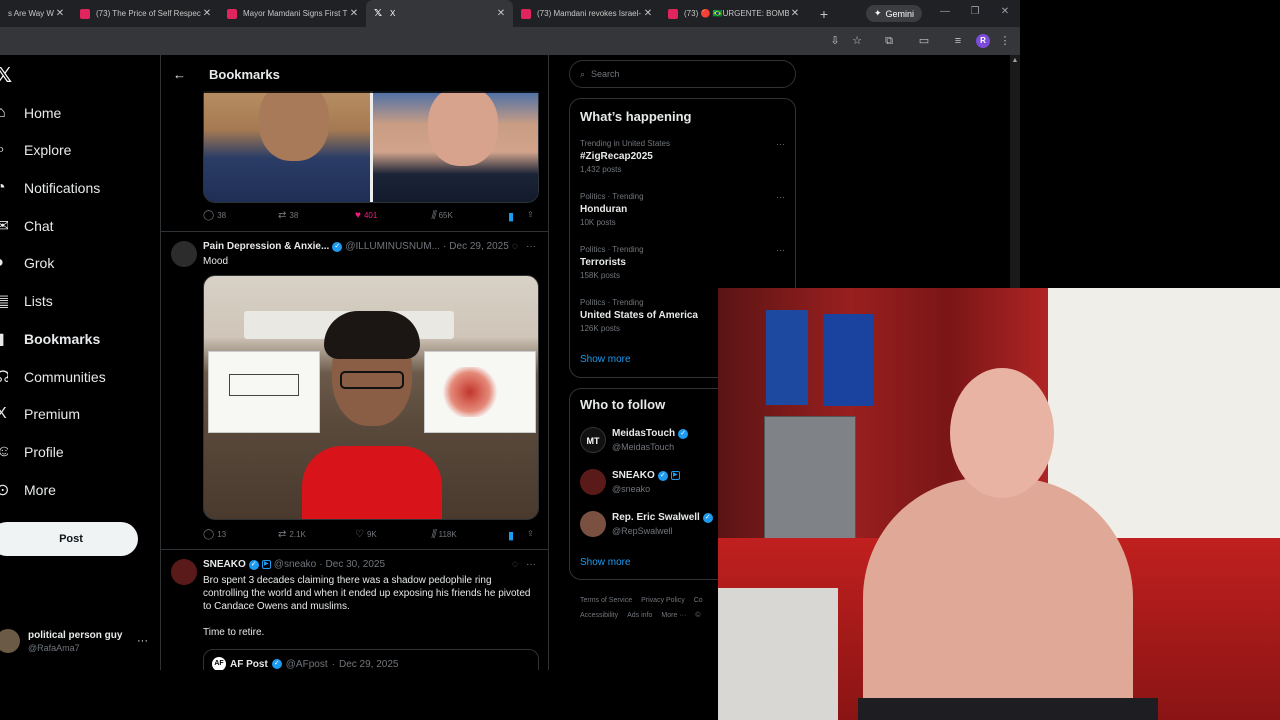 The width and height of the screenshot is (1280, 720). What do you see at coordinates (606, 600) in the screenshot?
I see `footer-link: Terms of Service` at bounding box center [606, 600].